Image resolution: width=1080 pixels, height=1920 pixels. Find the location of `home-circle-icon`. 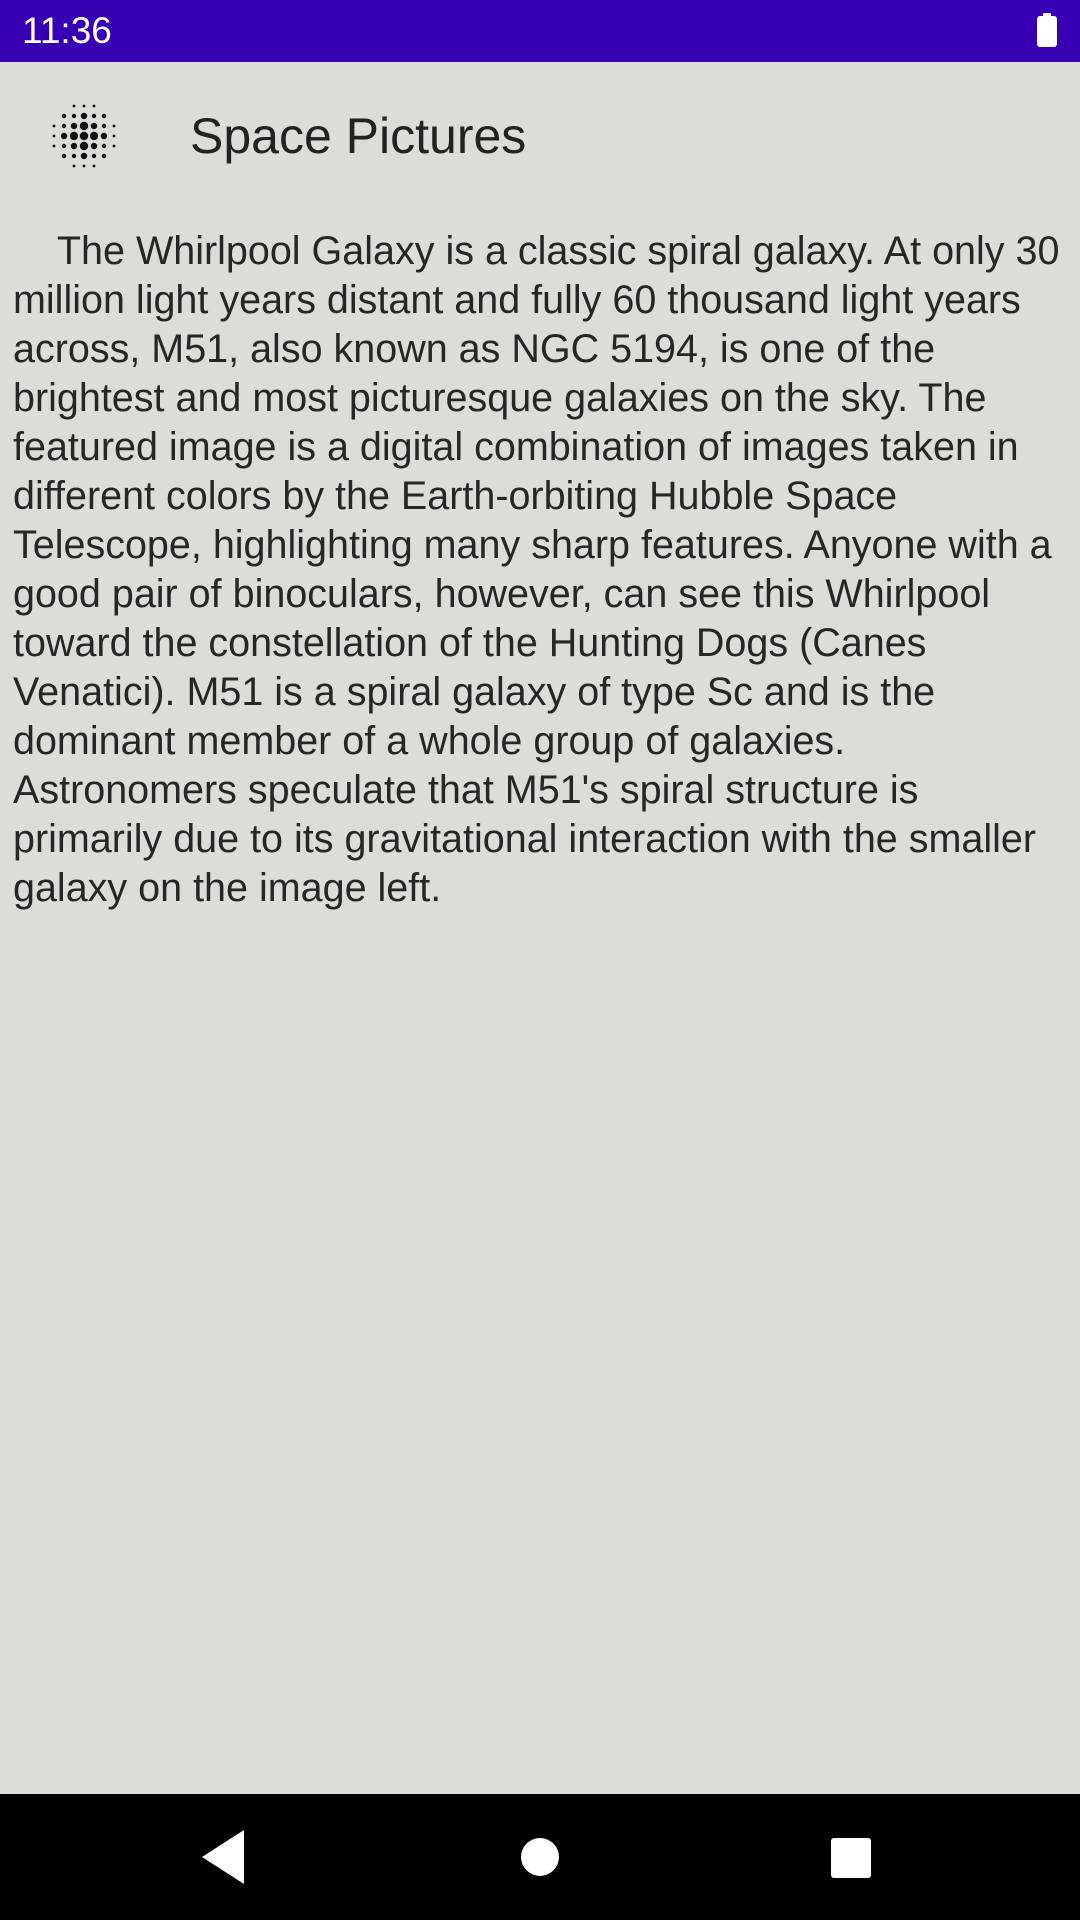

home-circle-icon is located at coordinates (540, 1857).